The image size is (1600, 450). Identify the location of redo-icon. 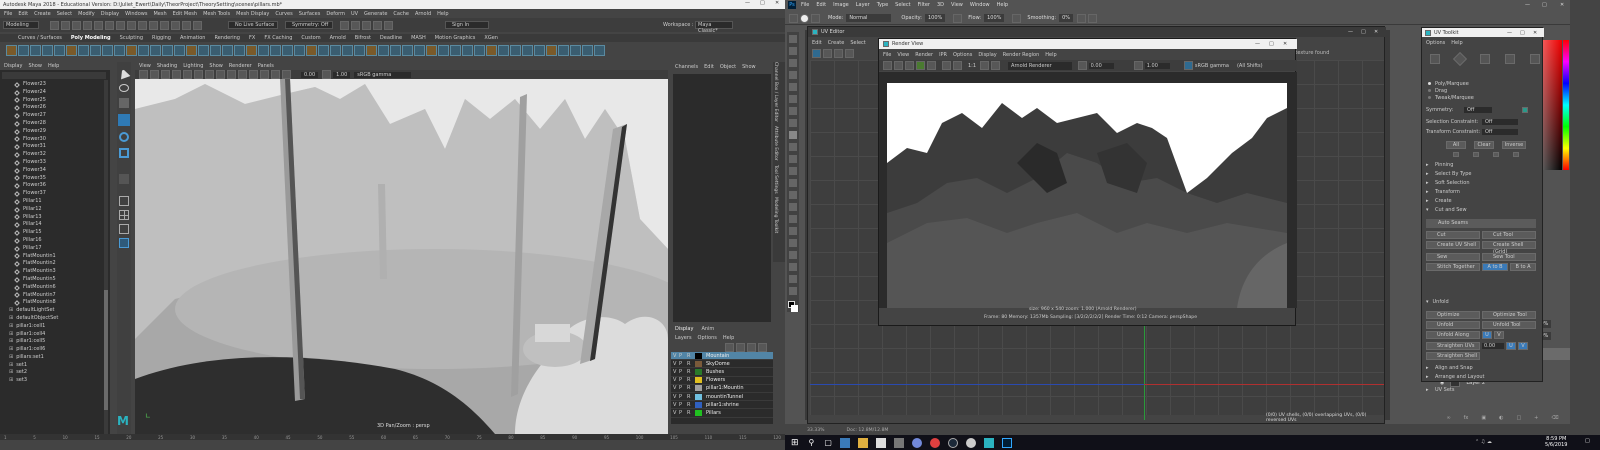
(98, 25).